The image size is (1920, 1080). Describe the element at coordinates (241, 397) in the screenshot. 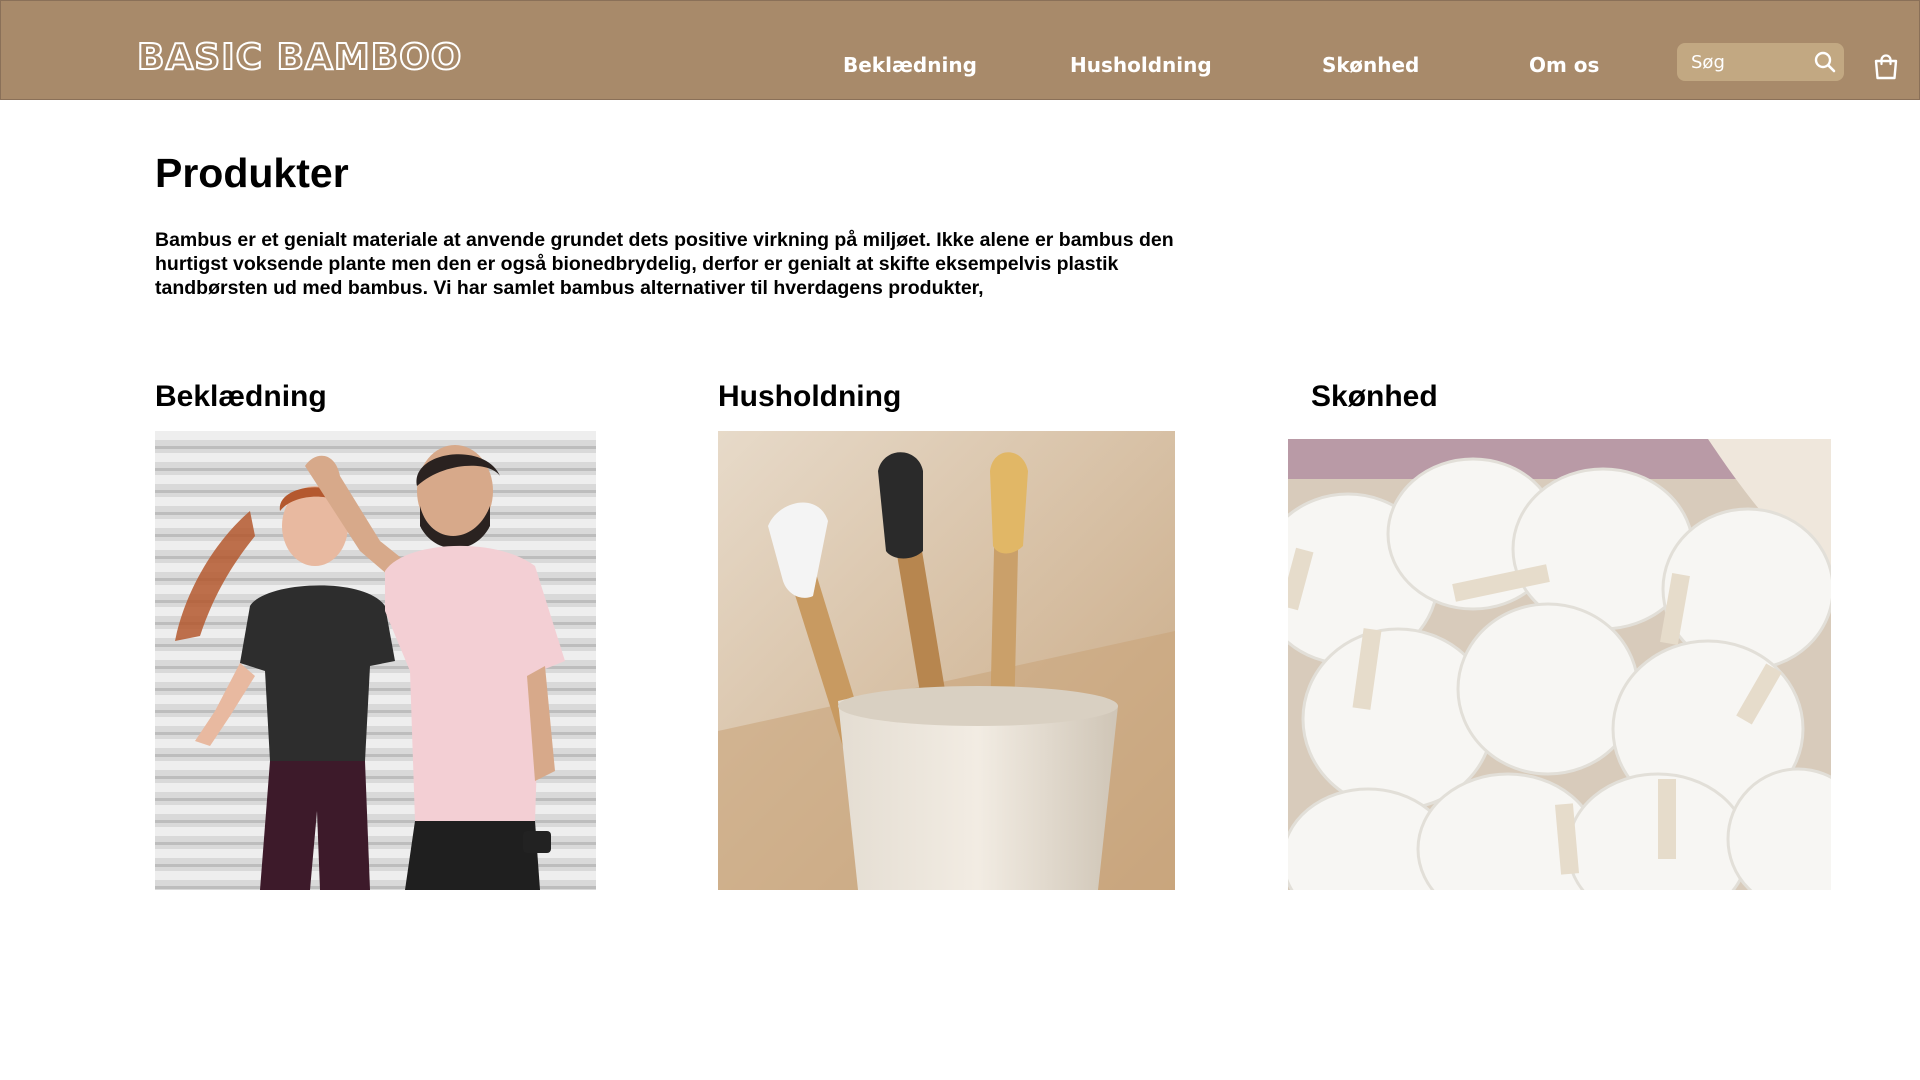

I see `category-title-beklaedning: Beklædning` at that location.